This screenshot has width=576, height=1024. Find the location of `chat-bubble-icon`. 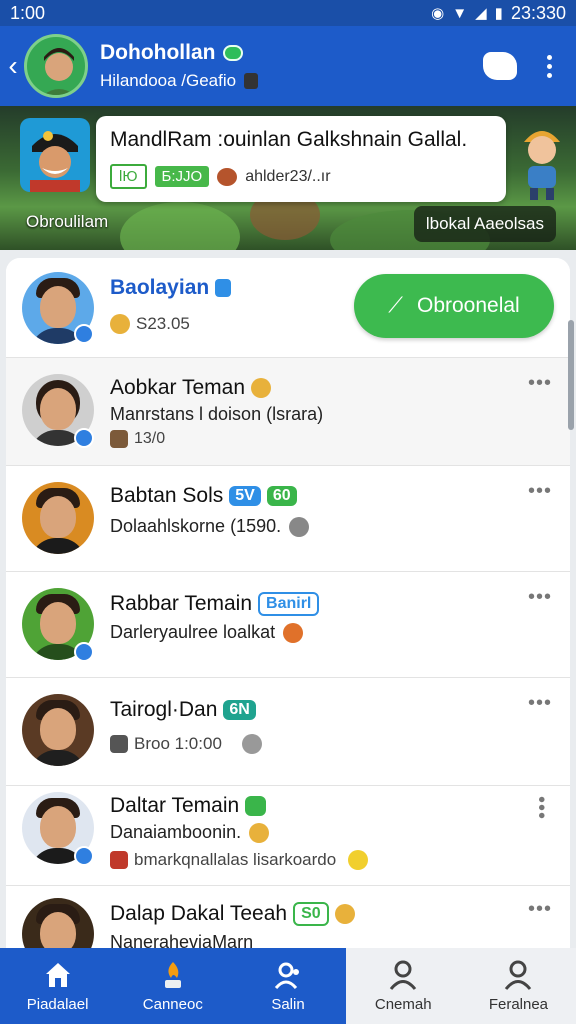

chat-bubble-icon is located at coordinates (255, 806).